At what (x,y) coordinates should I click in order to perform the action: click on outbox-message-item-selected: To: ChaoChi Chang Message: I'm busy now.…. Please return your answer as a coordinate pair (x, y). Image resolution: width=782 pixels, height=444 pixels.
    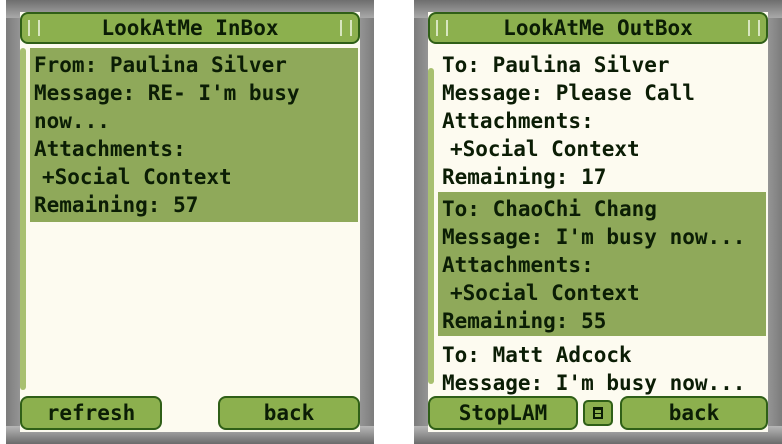
    Looking at the image, I should click on (602, 264).